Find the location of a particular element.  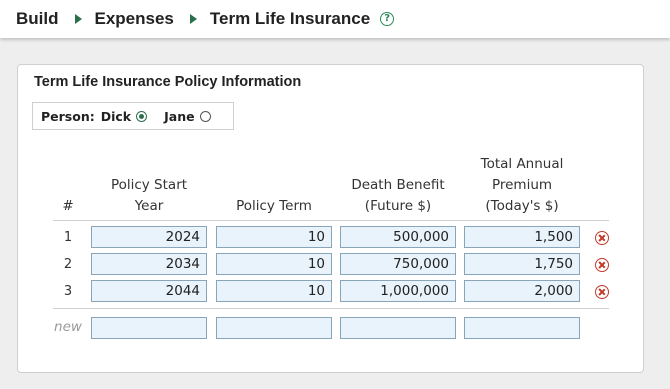

header-start-year: Policy Start Year is located at coordinates (149, 196).